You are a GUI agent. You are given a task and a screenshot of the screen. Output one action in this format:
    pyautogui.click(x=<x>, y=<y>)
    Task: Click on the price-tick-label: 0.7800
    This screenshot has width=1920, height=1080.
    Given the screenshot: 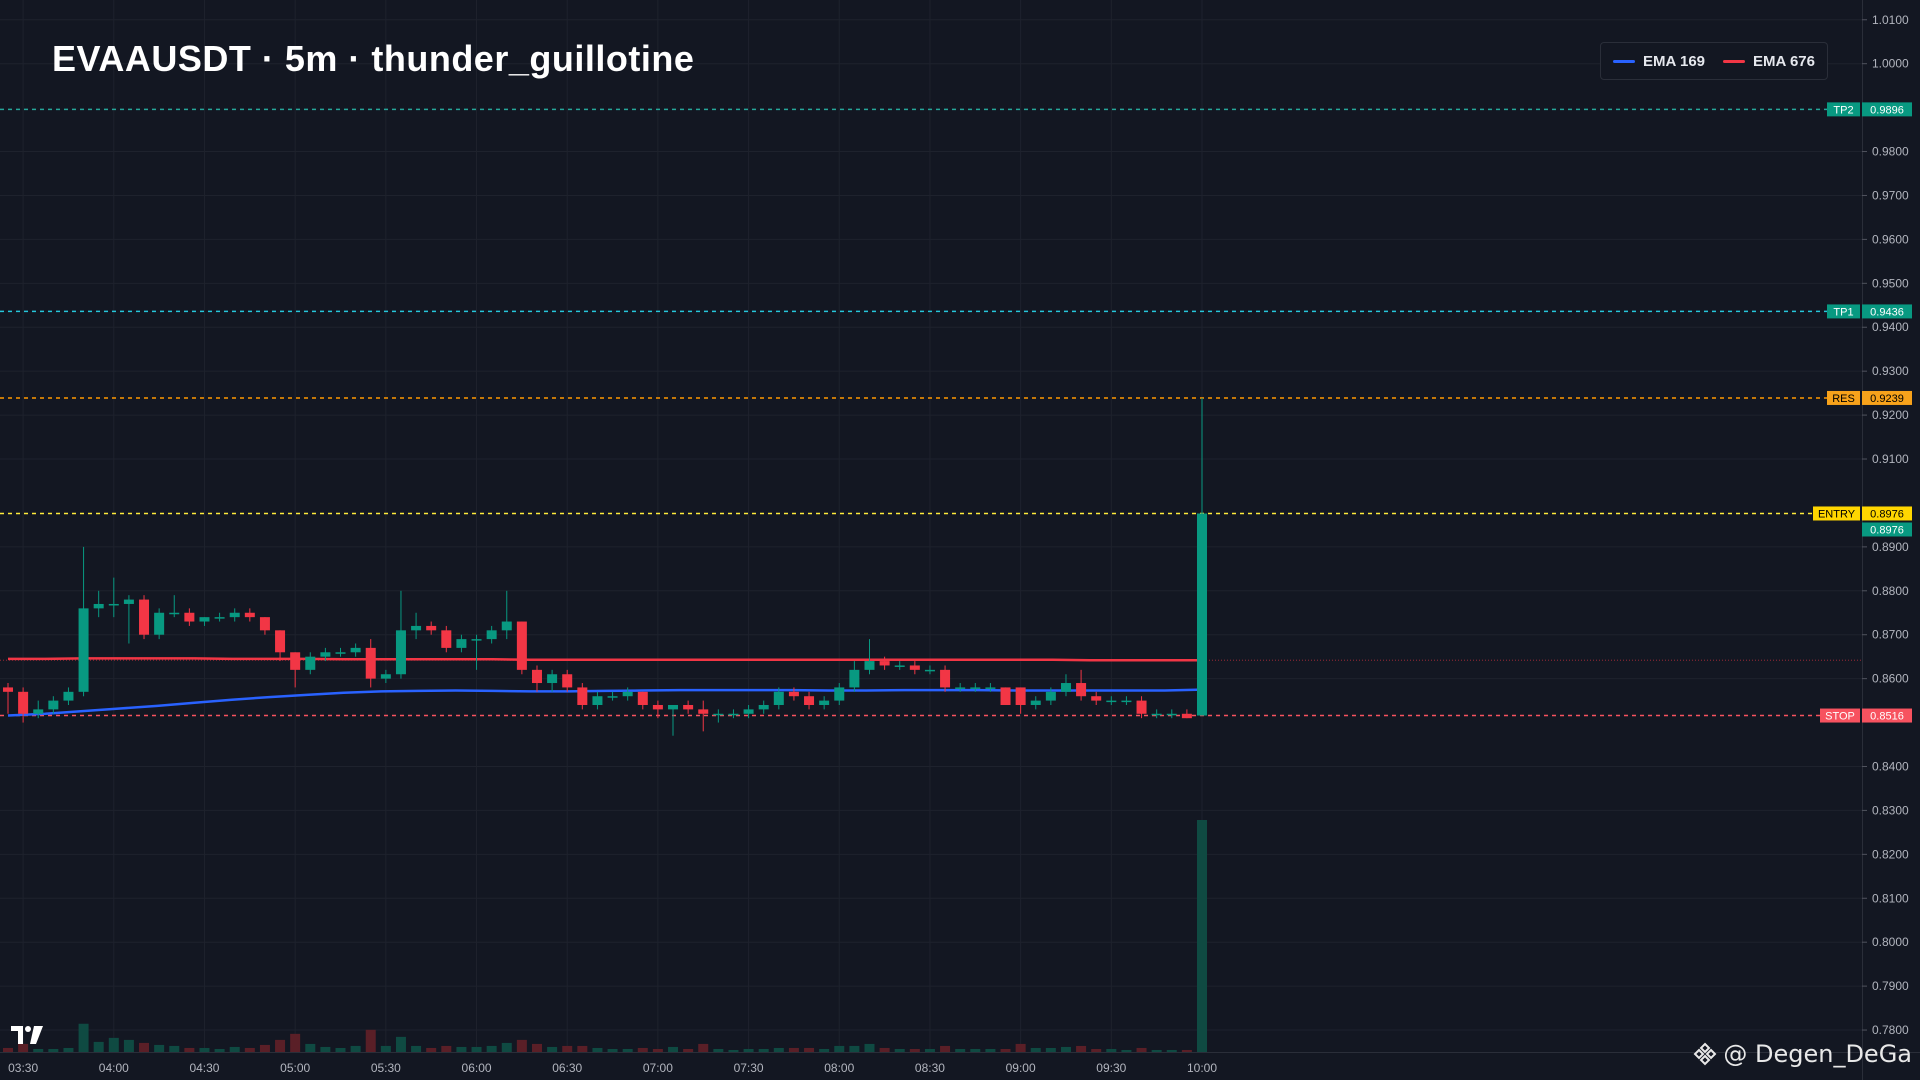 What is the action you would take?
    pyautogui.click(x=1890, y=1030)
    